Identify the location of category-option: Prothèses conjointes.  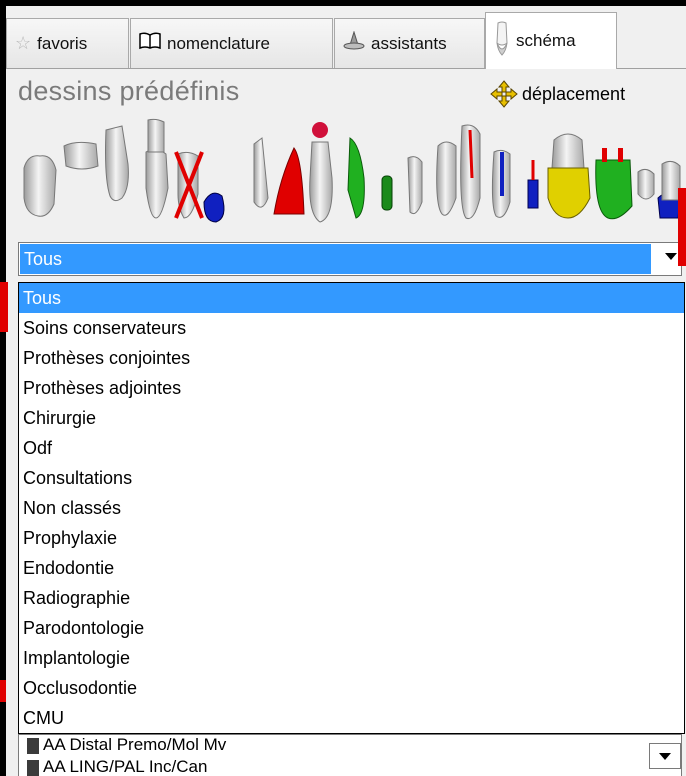
(351, 358).